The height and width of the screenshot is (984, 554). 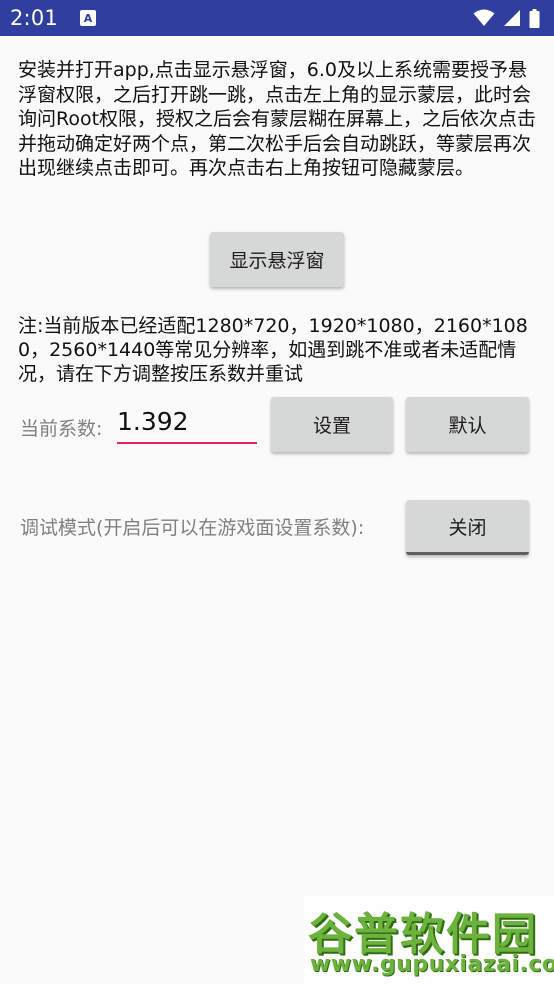 What do you see at coordinates (484, 17) in the screenshot?
I see `wifi-icon` at bounding box center [484, 17].